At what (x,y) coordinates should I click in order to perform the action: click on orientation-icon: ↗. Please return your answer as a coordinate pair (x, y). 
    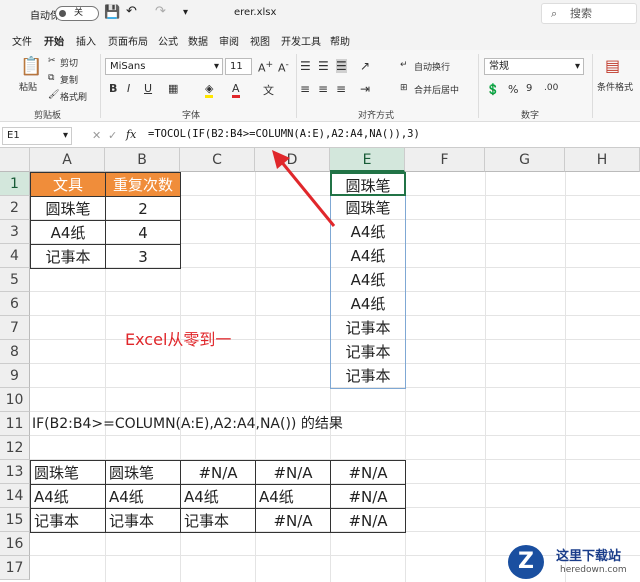
    Looking at the image, I should click on (365, 66).